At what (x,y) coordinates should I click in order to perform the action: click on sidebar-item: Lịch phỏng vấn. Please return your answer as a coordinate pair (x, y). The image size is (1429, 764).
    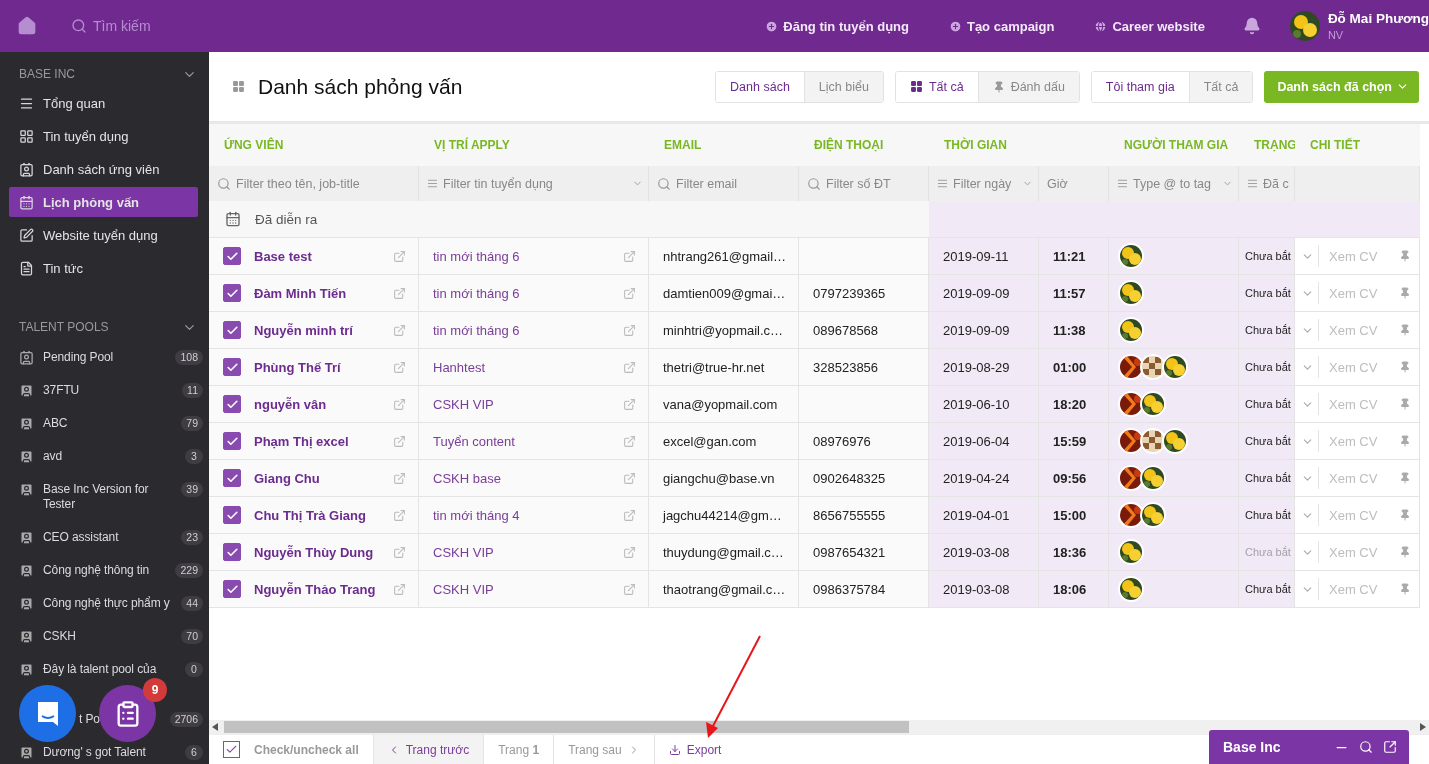
    Looking at the image, I should click on (103, 202).